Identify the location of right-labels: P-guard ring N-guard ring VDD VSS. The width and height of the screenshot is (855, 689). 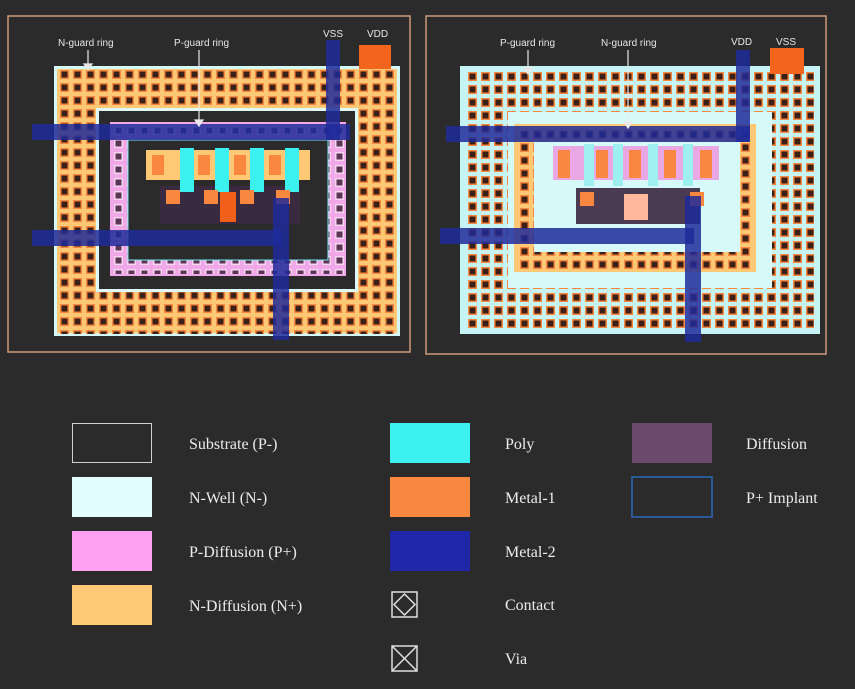
(648, 43).